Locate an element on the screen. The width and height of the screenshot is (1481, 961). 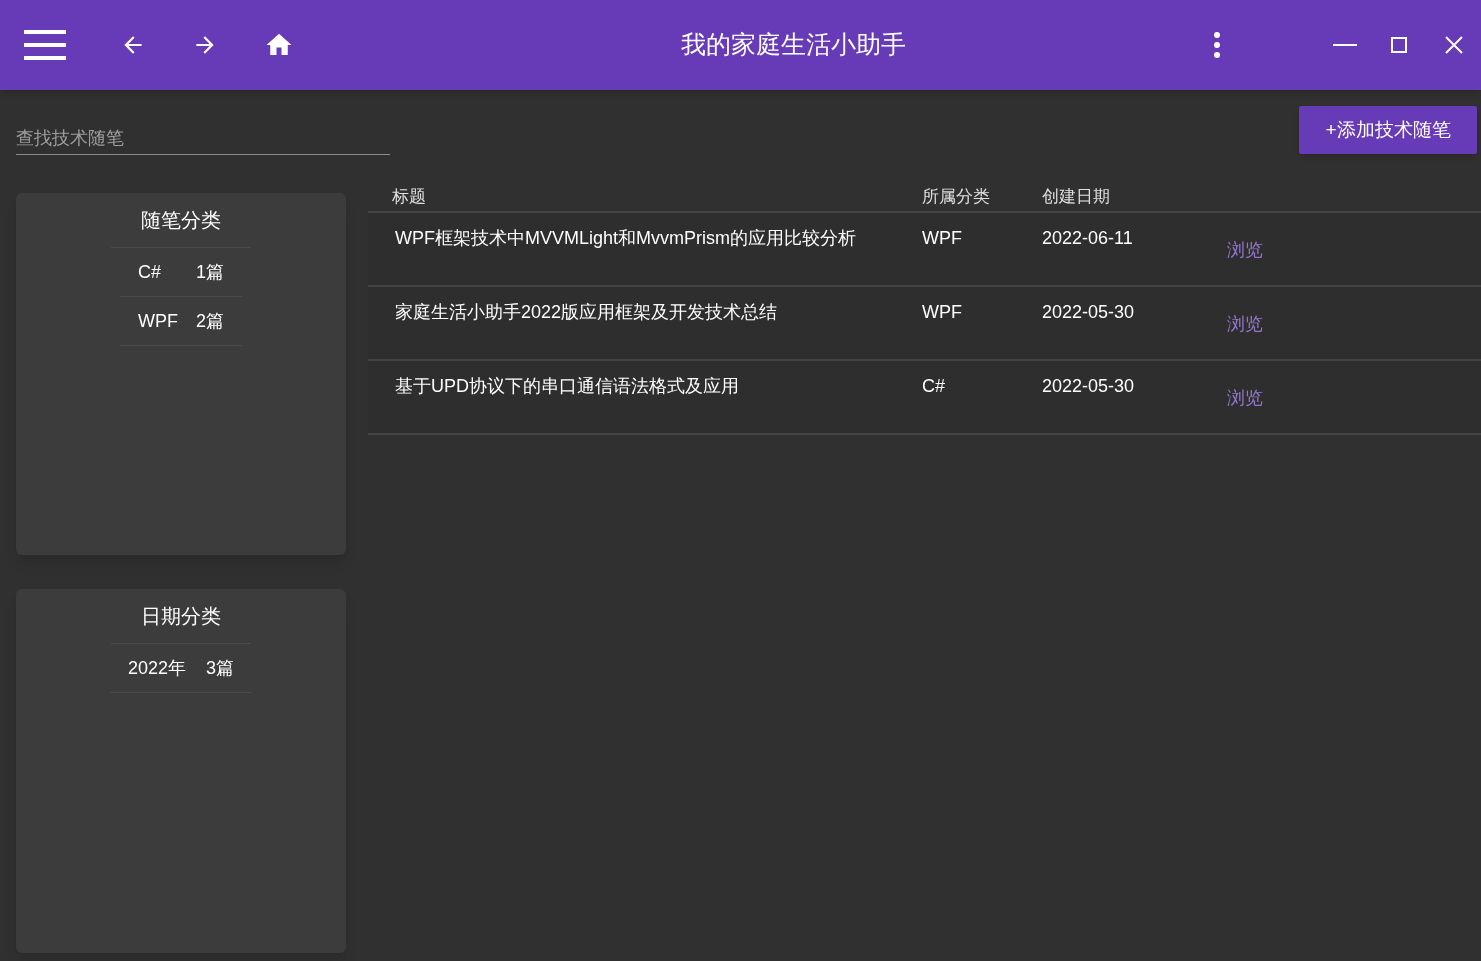
close-icon is located at coordinates (1454, 45).